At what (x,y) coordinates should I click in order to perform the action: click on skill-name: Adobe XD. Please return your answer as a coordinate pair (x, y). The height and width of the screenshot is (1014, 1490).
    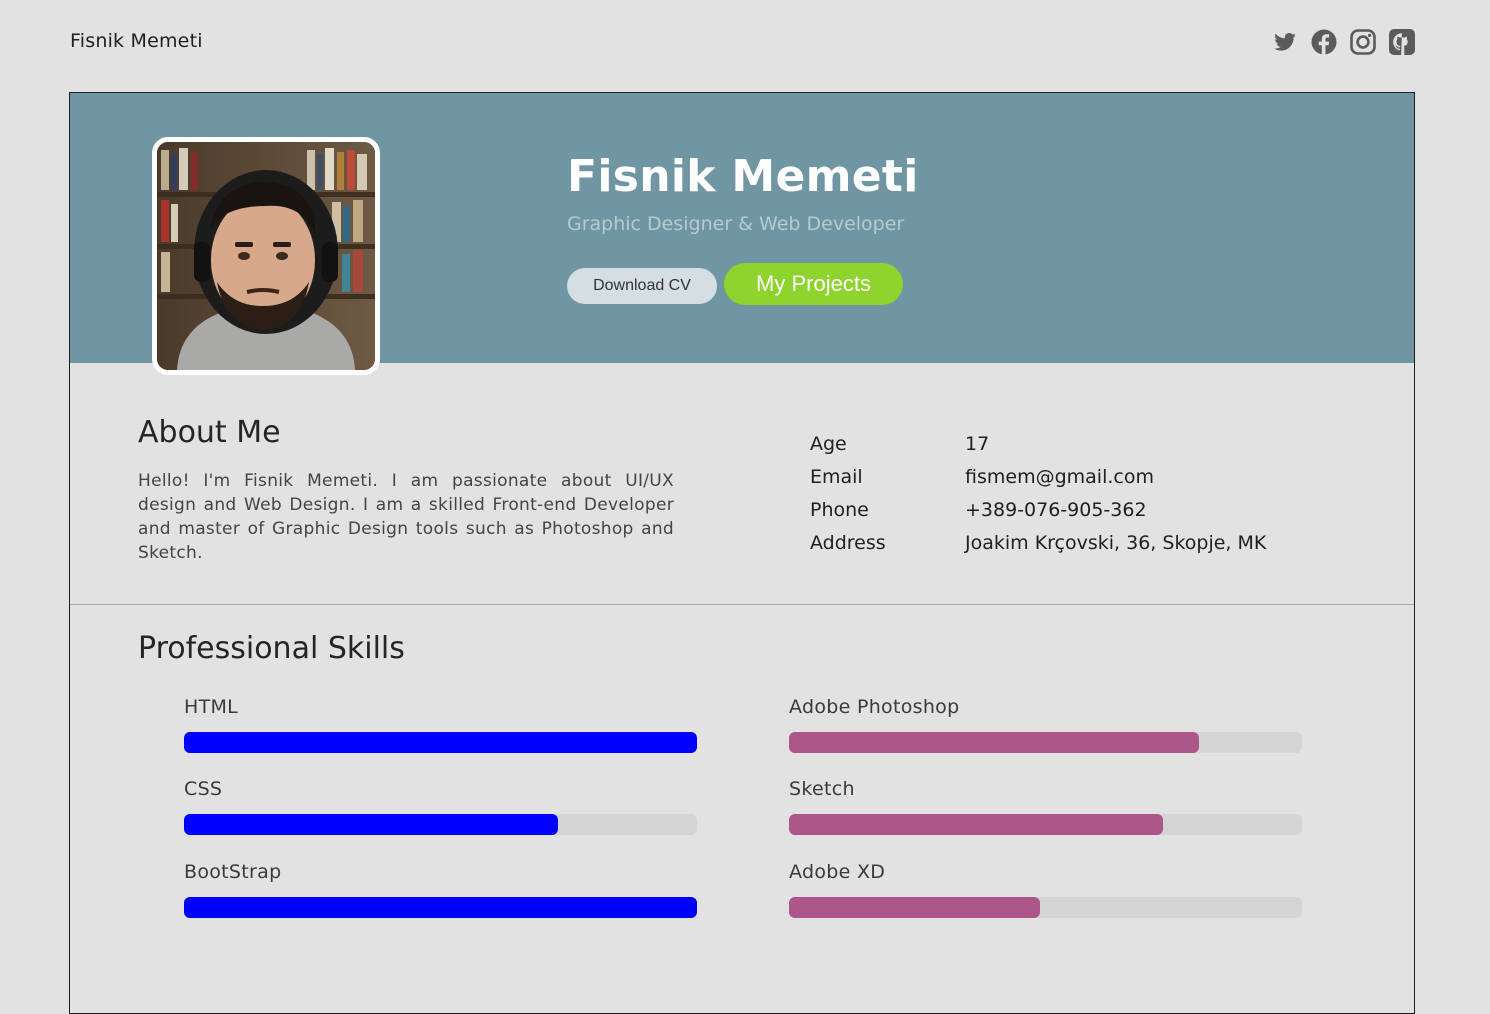
    Looking at the image, I should click on (837, 872).